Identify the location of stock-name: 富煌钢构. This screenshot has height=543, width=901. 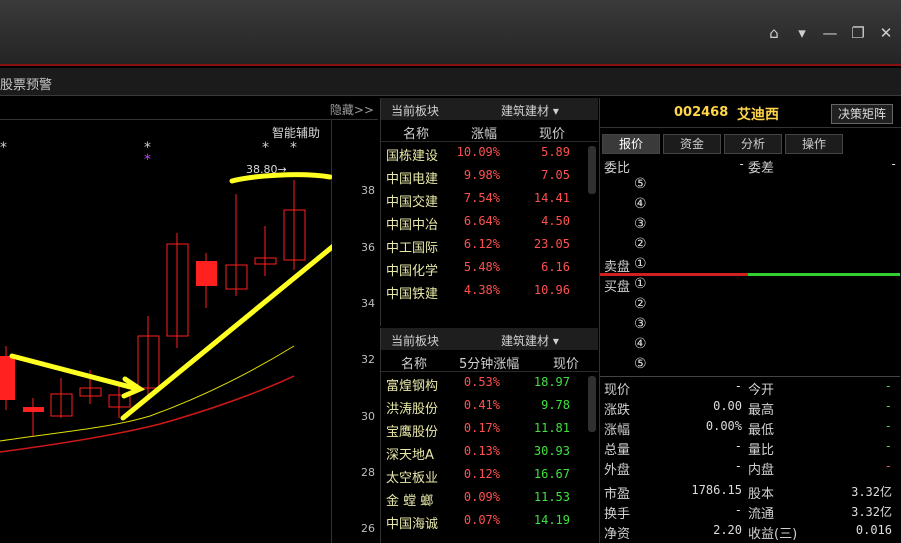
(412, 386).